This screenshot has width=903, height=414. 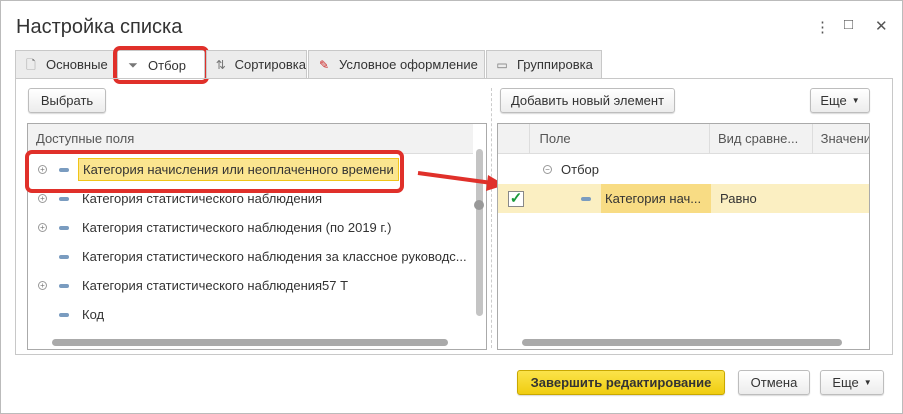 I want to click on row-checkbox: ✓, so click(x=516, y=198).